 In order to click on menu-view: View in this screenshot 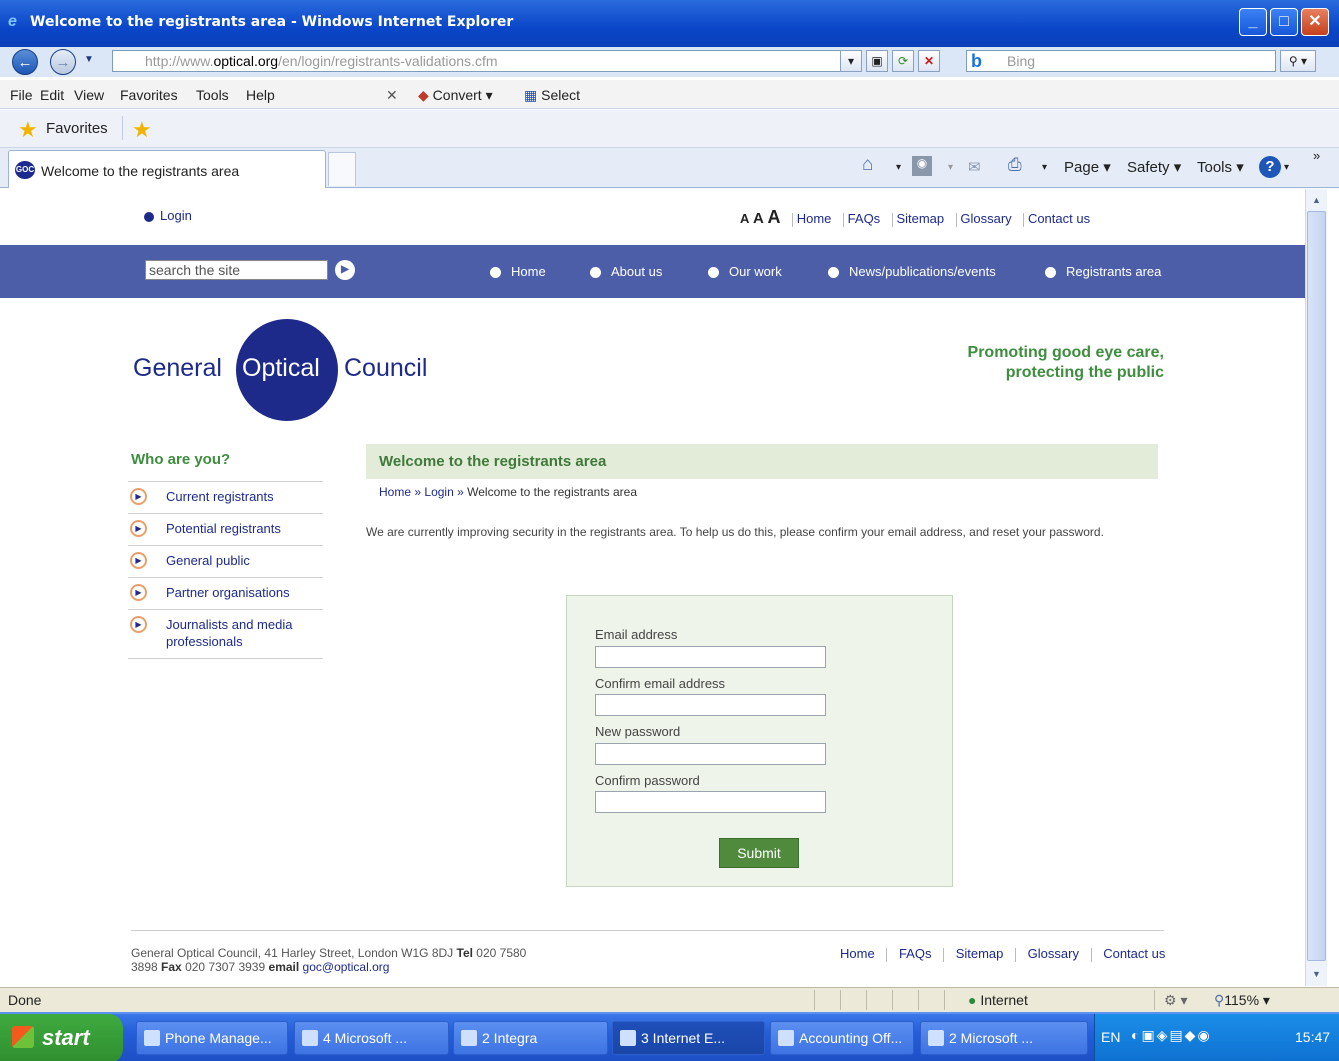, I will do `click(89, 95)`.